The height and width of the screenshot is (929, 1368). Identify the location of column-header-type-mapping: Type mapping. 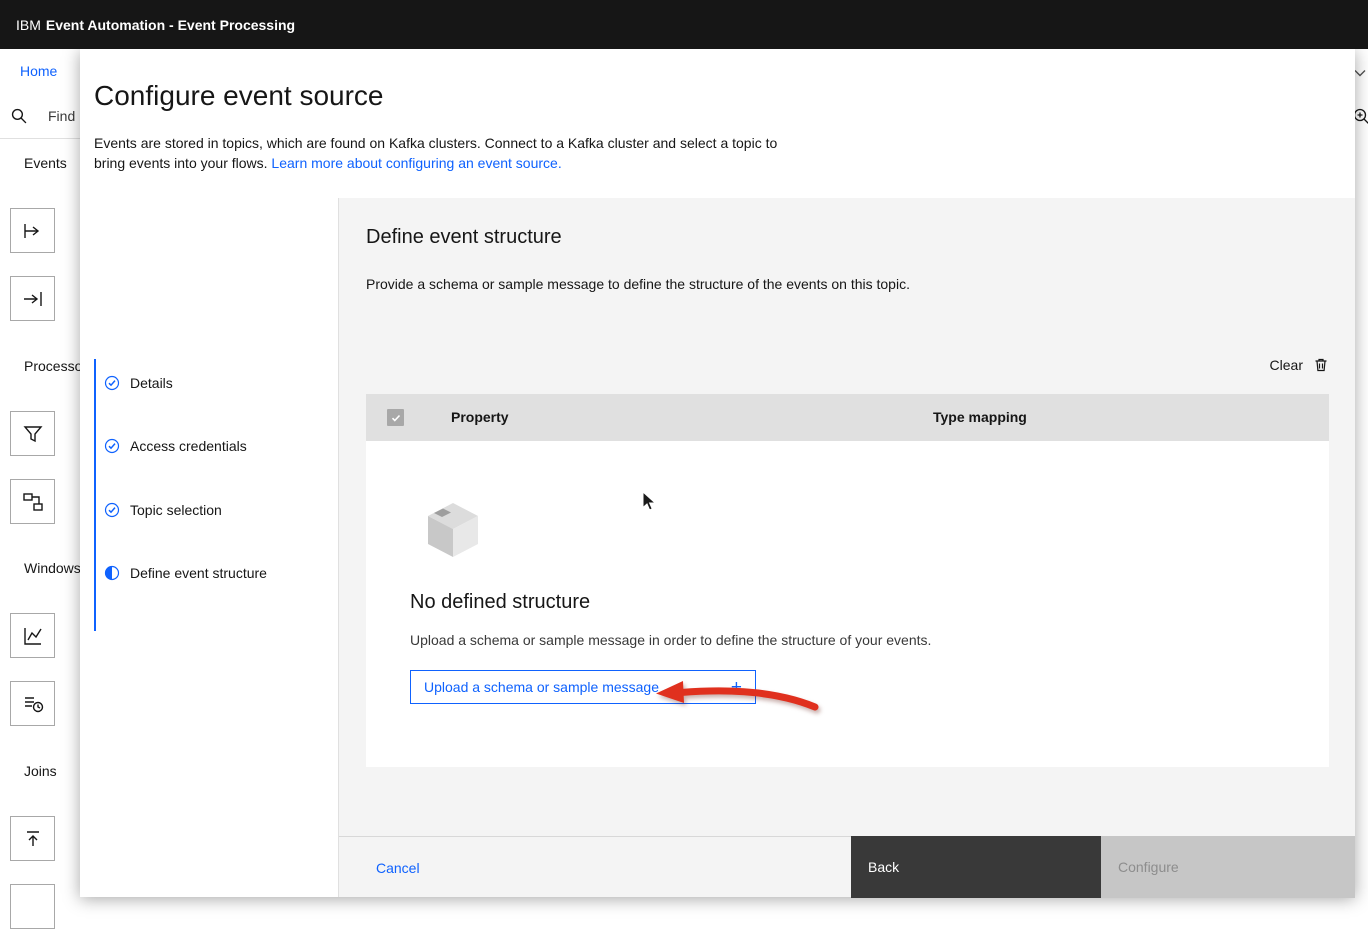
(980, 417).